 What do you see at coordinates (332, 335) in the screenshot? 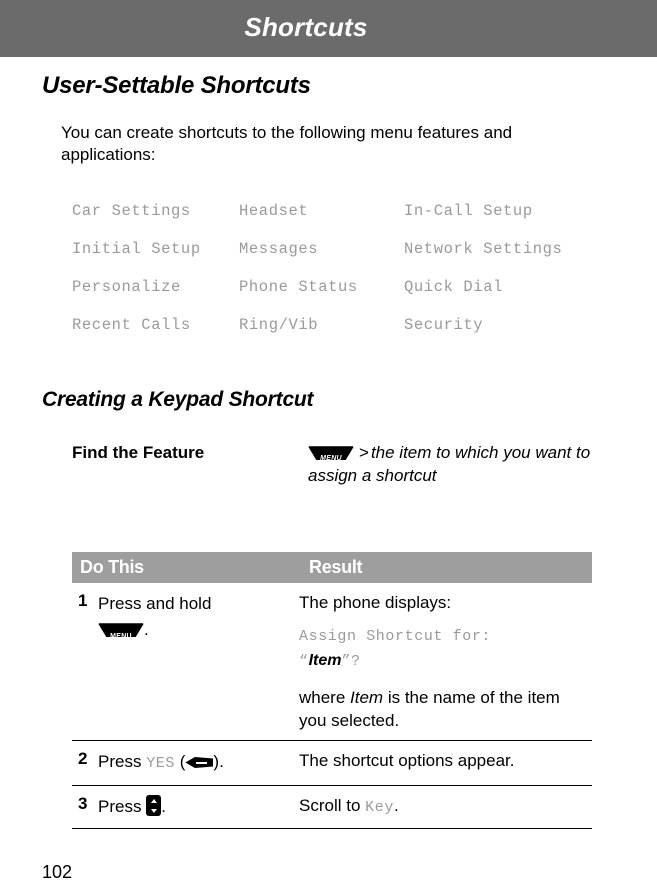
I see `feature-list-row: Recent Calls Ring/Vib Security` at bounding box center [332, 335].